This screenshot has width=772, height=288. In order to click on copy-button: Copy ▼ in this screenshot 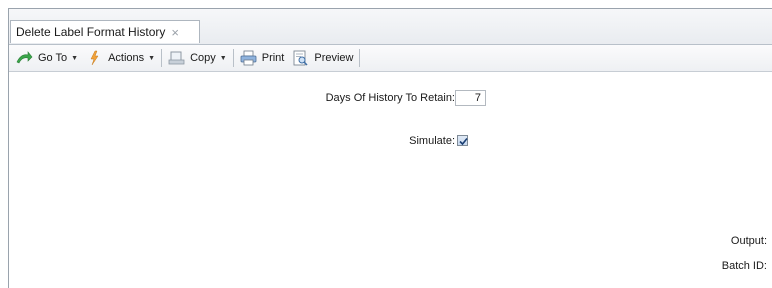, I will do `click(197, 58)`.